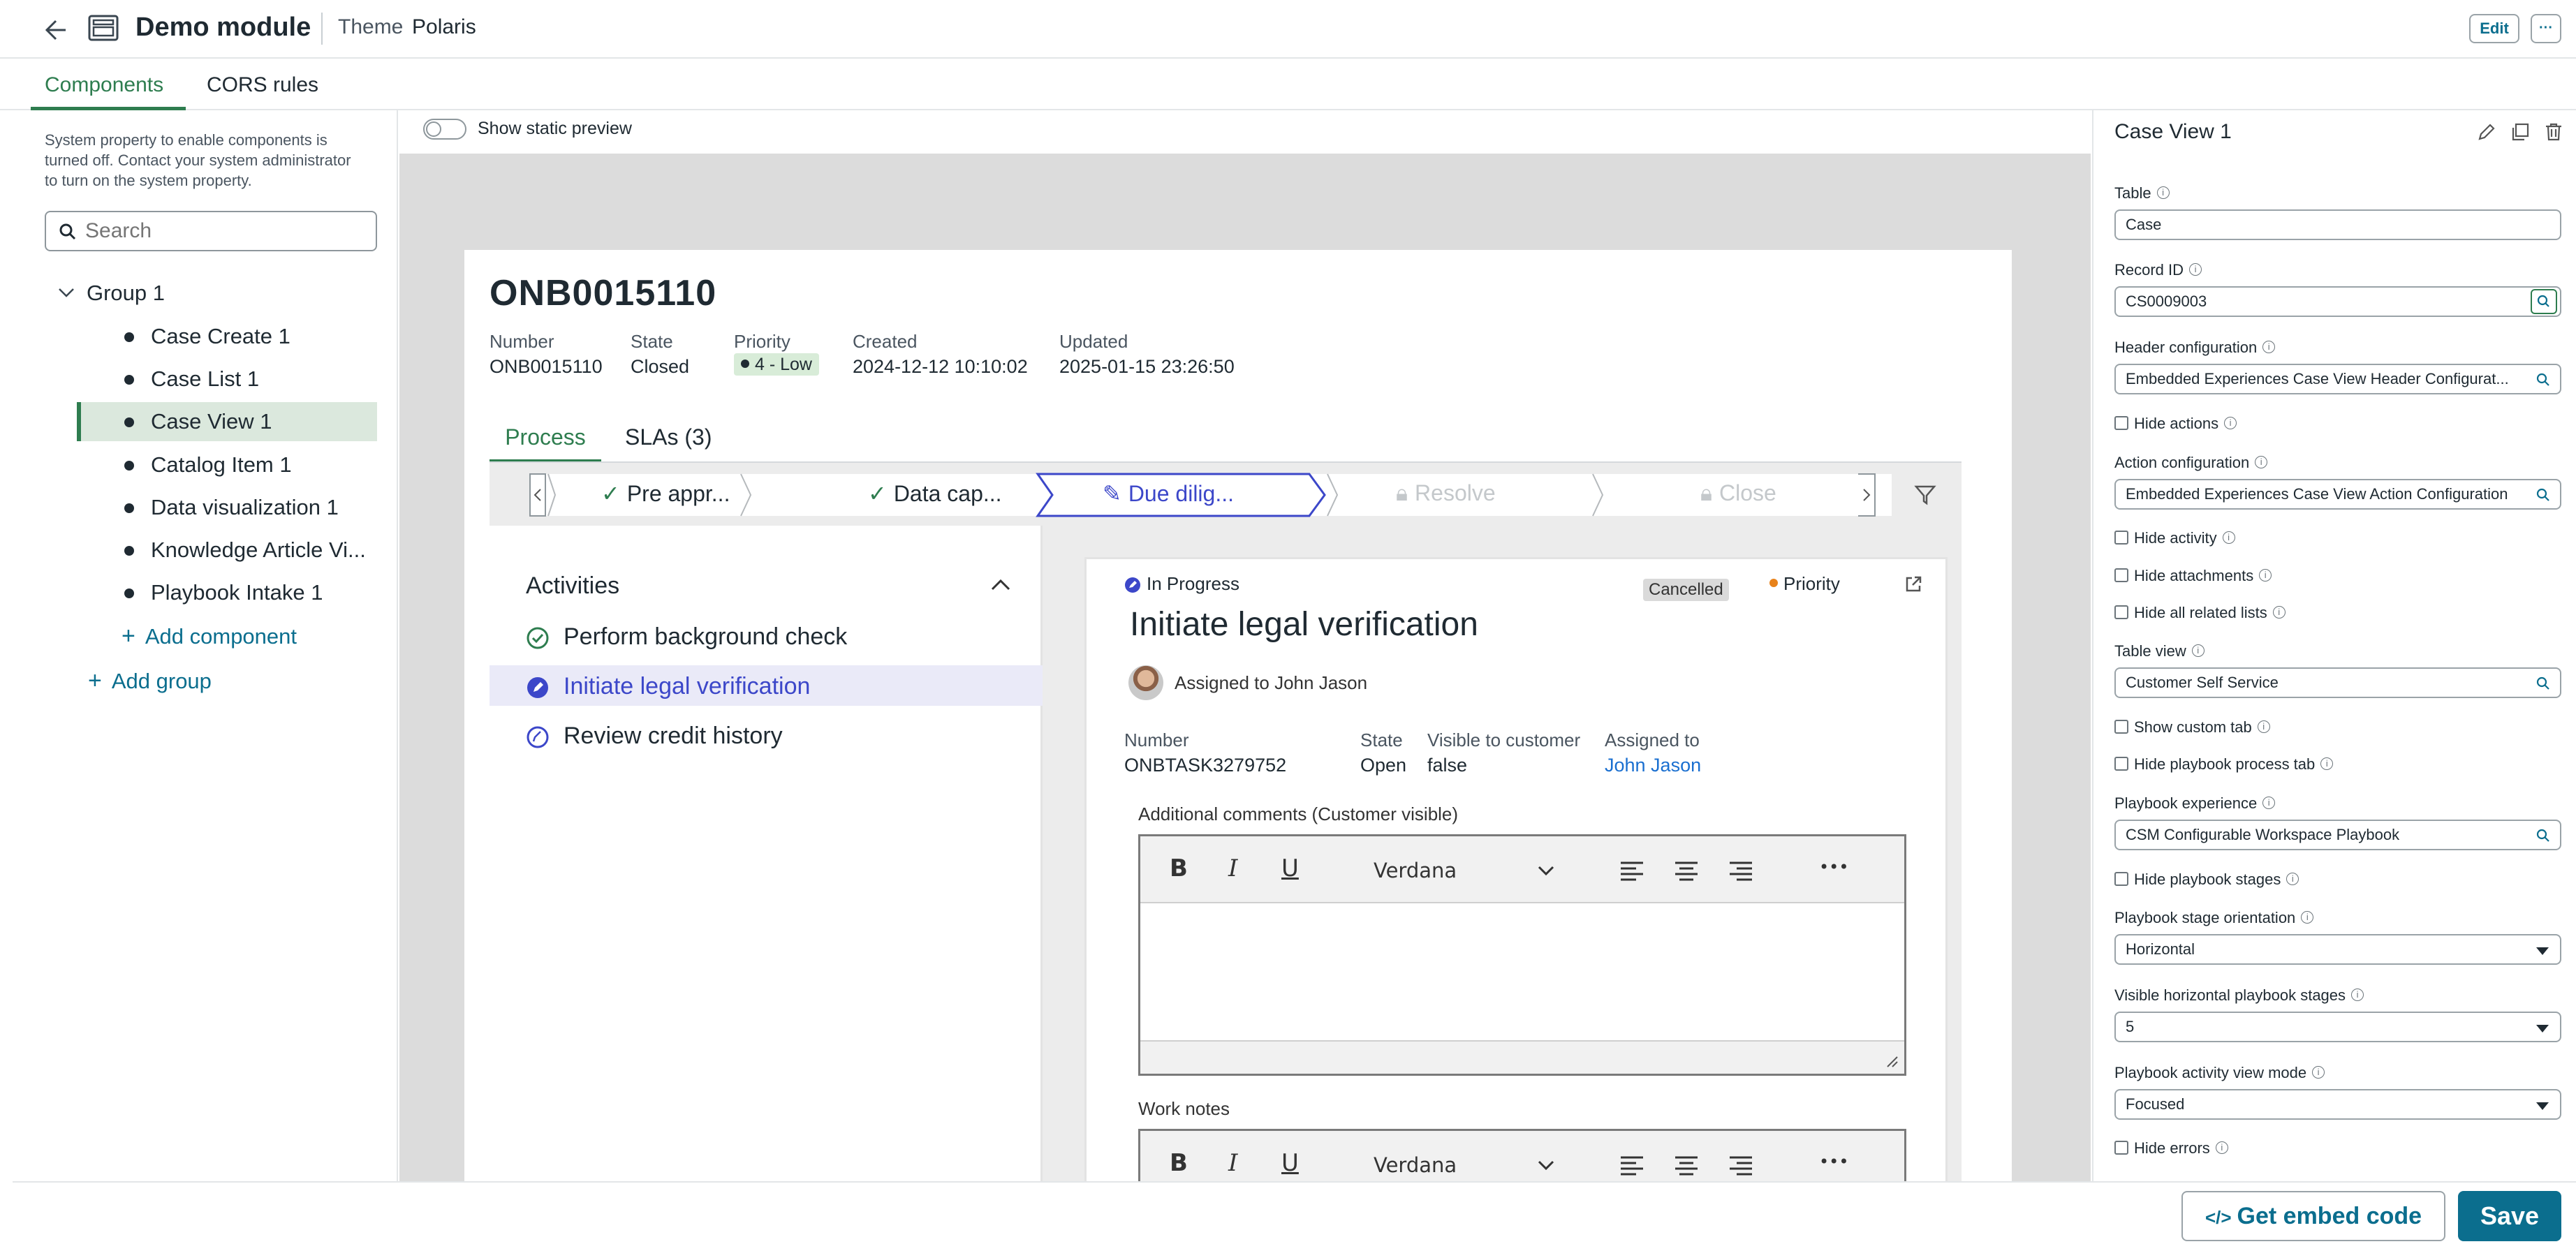  Describe the element at coordinates (150, 683) in the screenshot. I see `add-group-button: + Add group` at that location.